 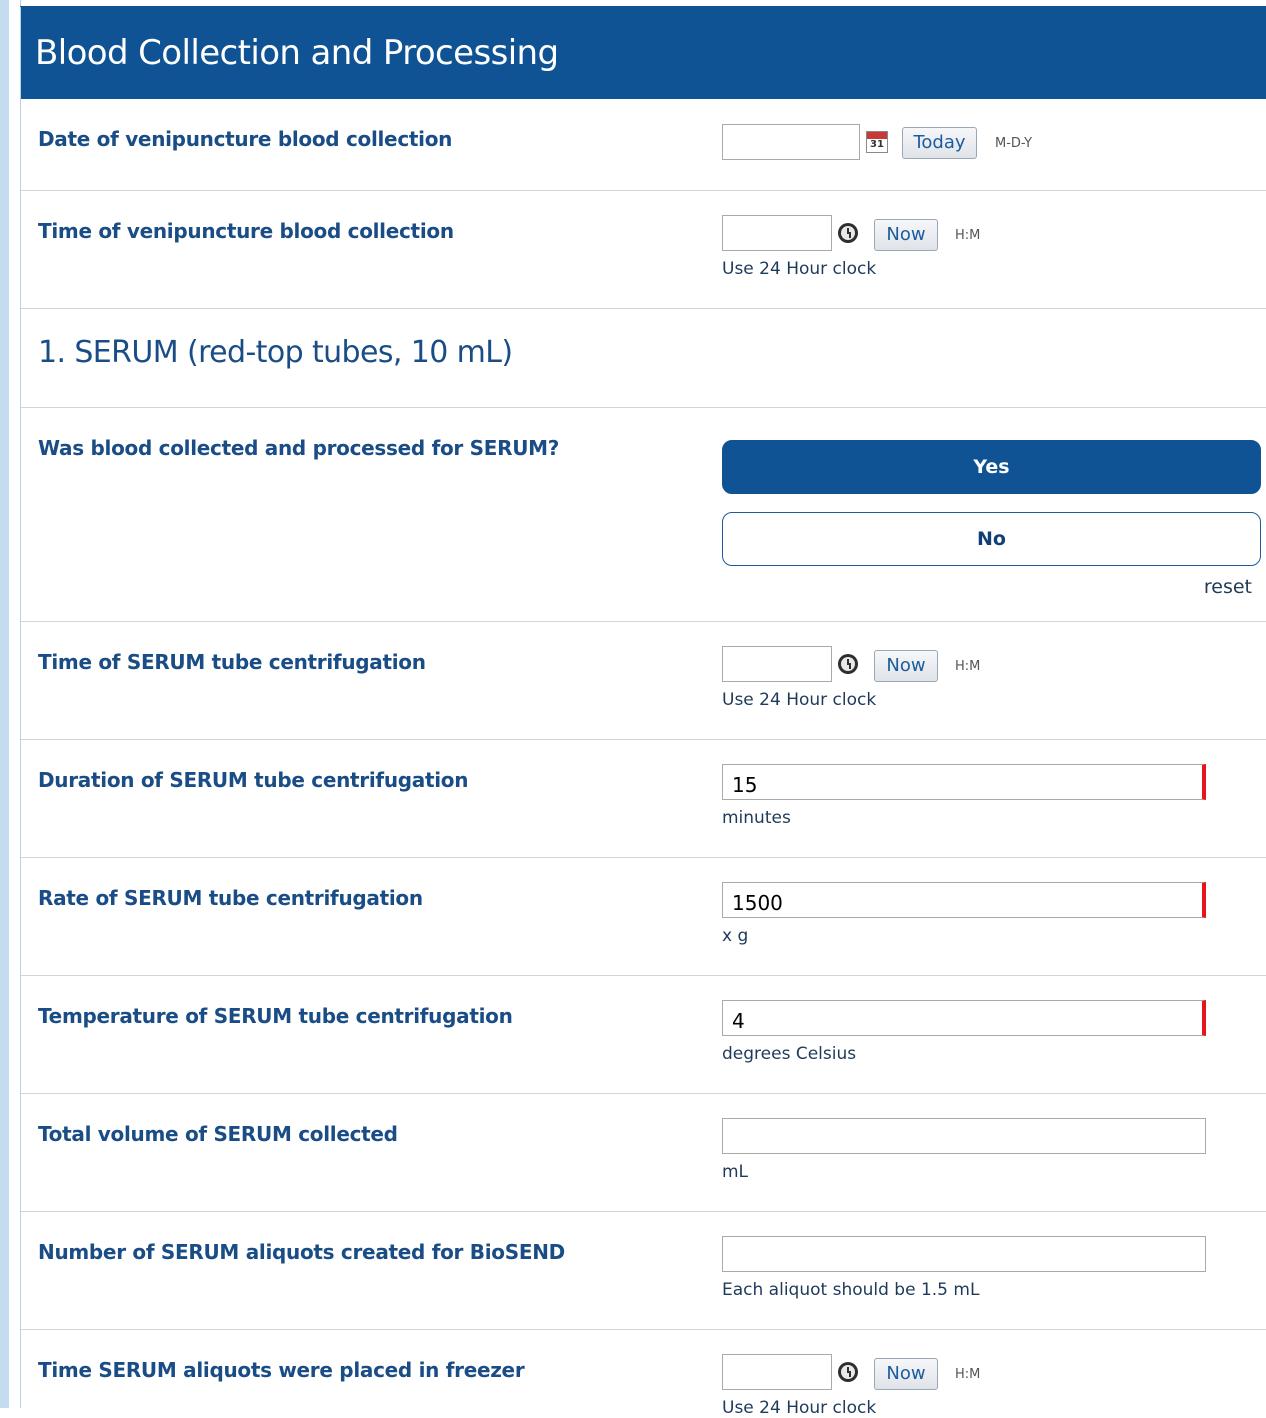 I want to click on time-input, so click(x=777, y=233).